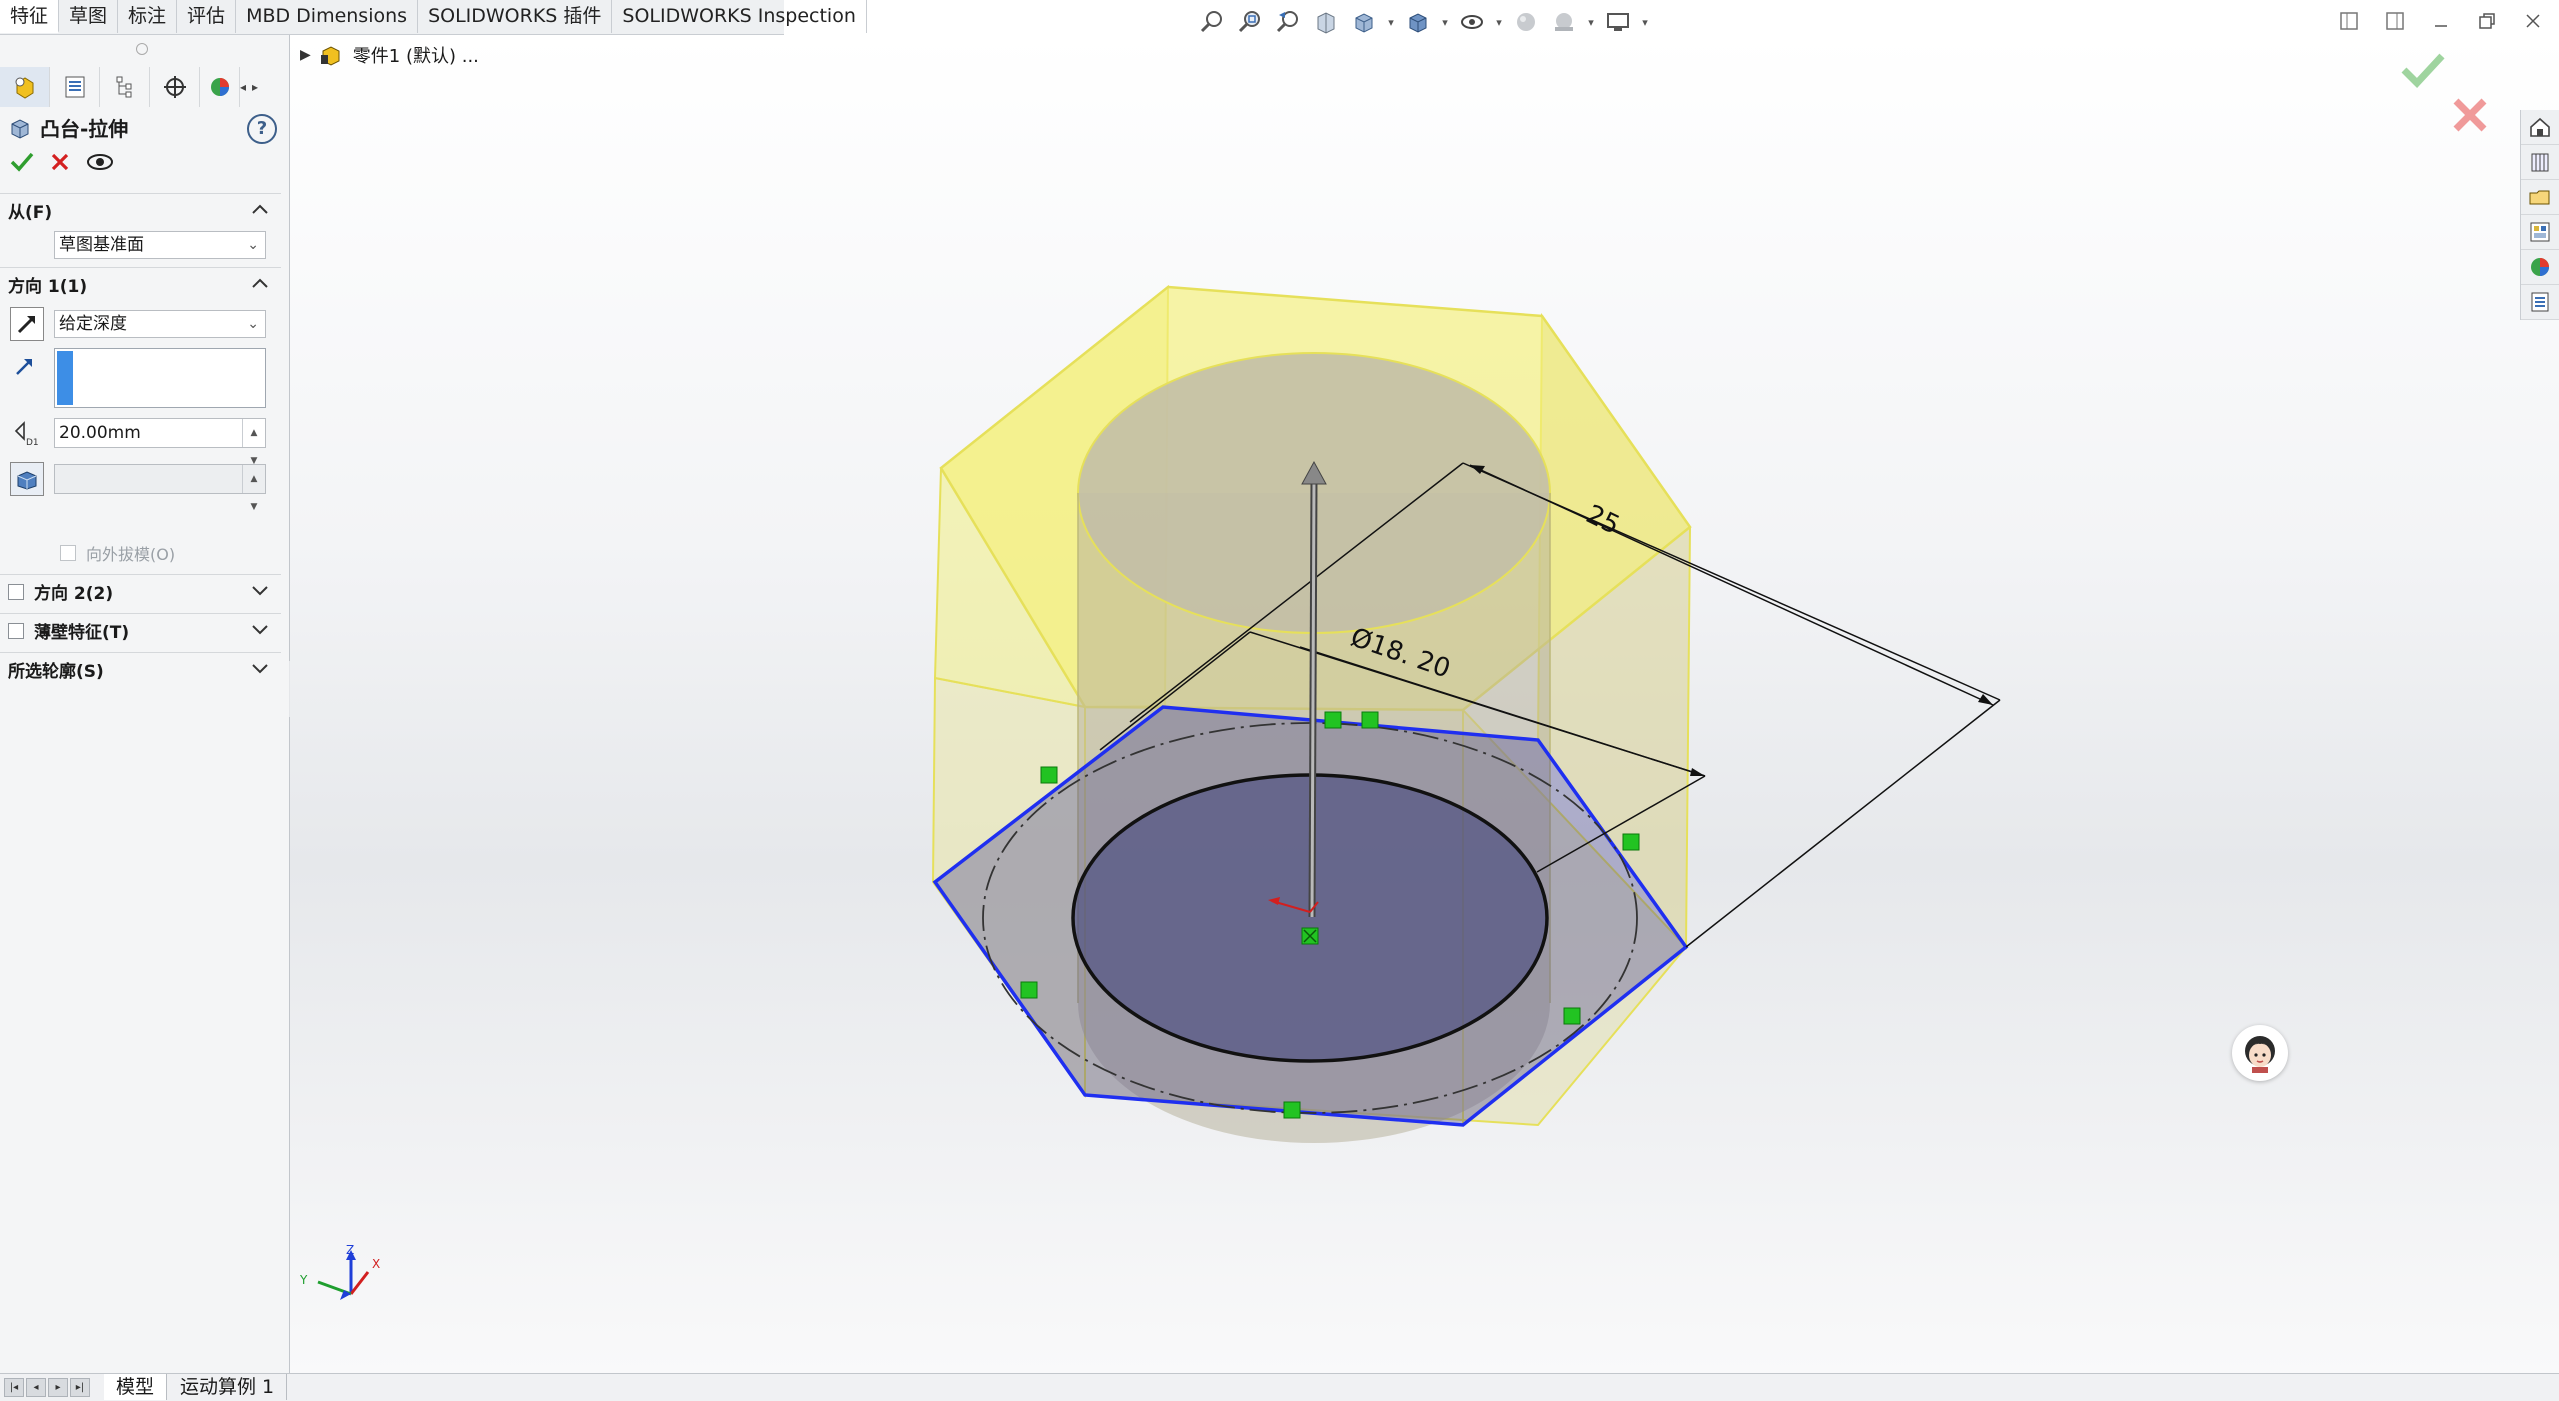  Describe the element at coordinates (82, 633) in the screenshot. I see `thin-feature-section-label: 薄壁特征(T)` at that location.